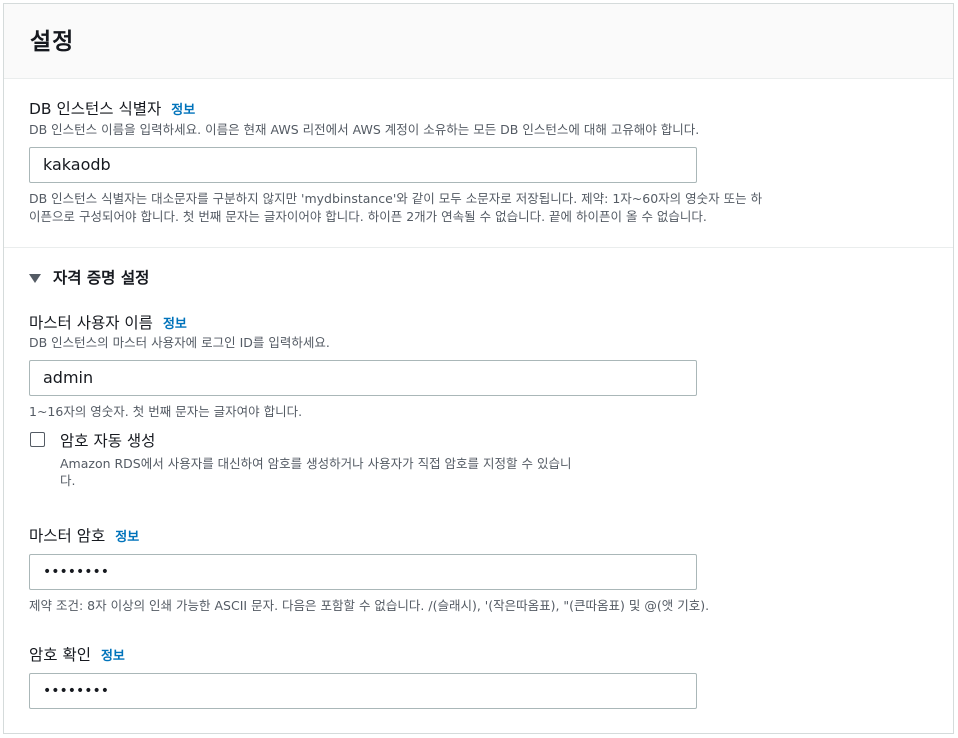 The height and width of the screenshot is (738, 958). Describe the element at coordinates (68, 480) in the screenshot. I see `auto-generate-description-2: 다.` at that location.